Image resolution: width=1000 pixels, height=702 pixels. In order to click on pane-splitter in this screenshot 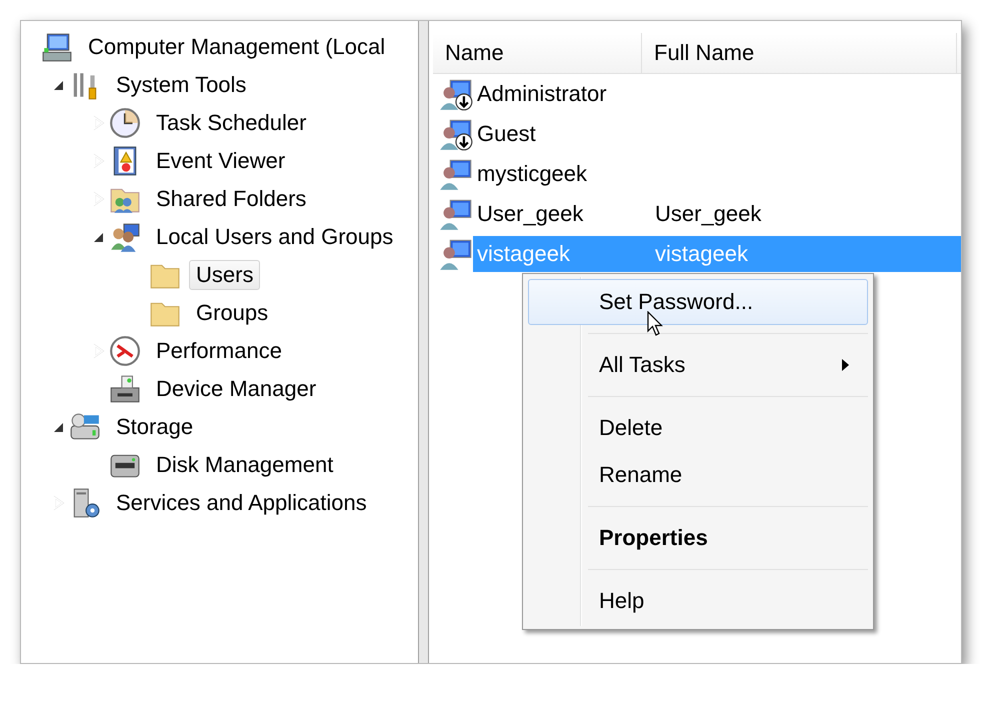, I will do `click(423, 342)`.